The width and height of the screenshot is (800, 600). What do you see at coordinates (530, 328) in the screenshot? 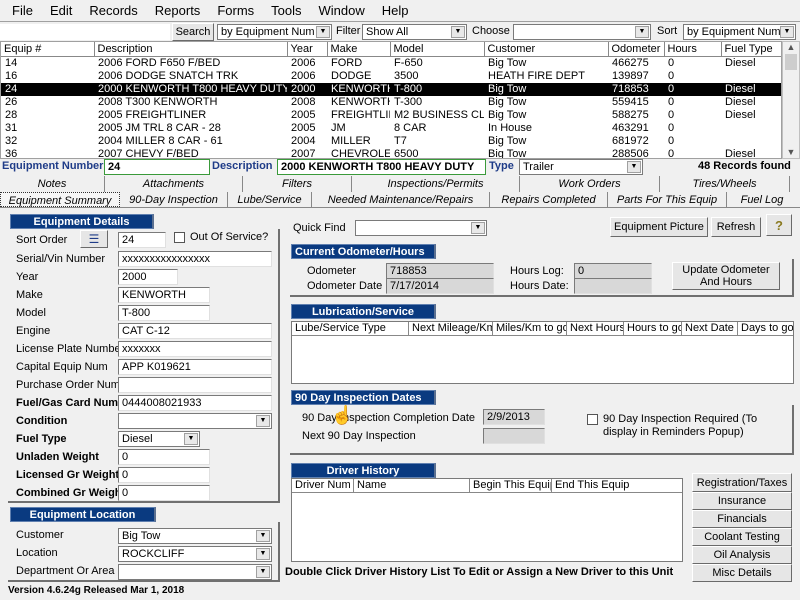
I see `col-miles-to-go: Miles/Km to go` at bounding box center [530, 328].